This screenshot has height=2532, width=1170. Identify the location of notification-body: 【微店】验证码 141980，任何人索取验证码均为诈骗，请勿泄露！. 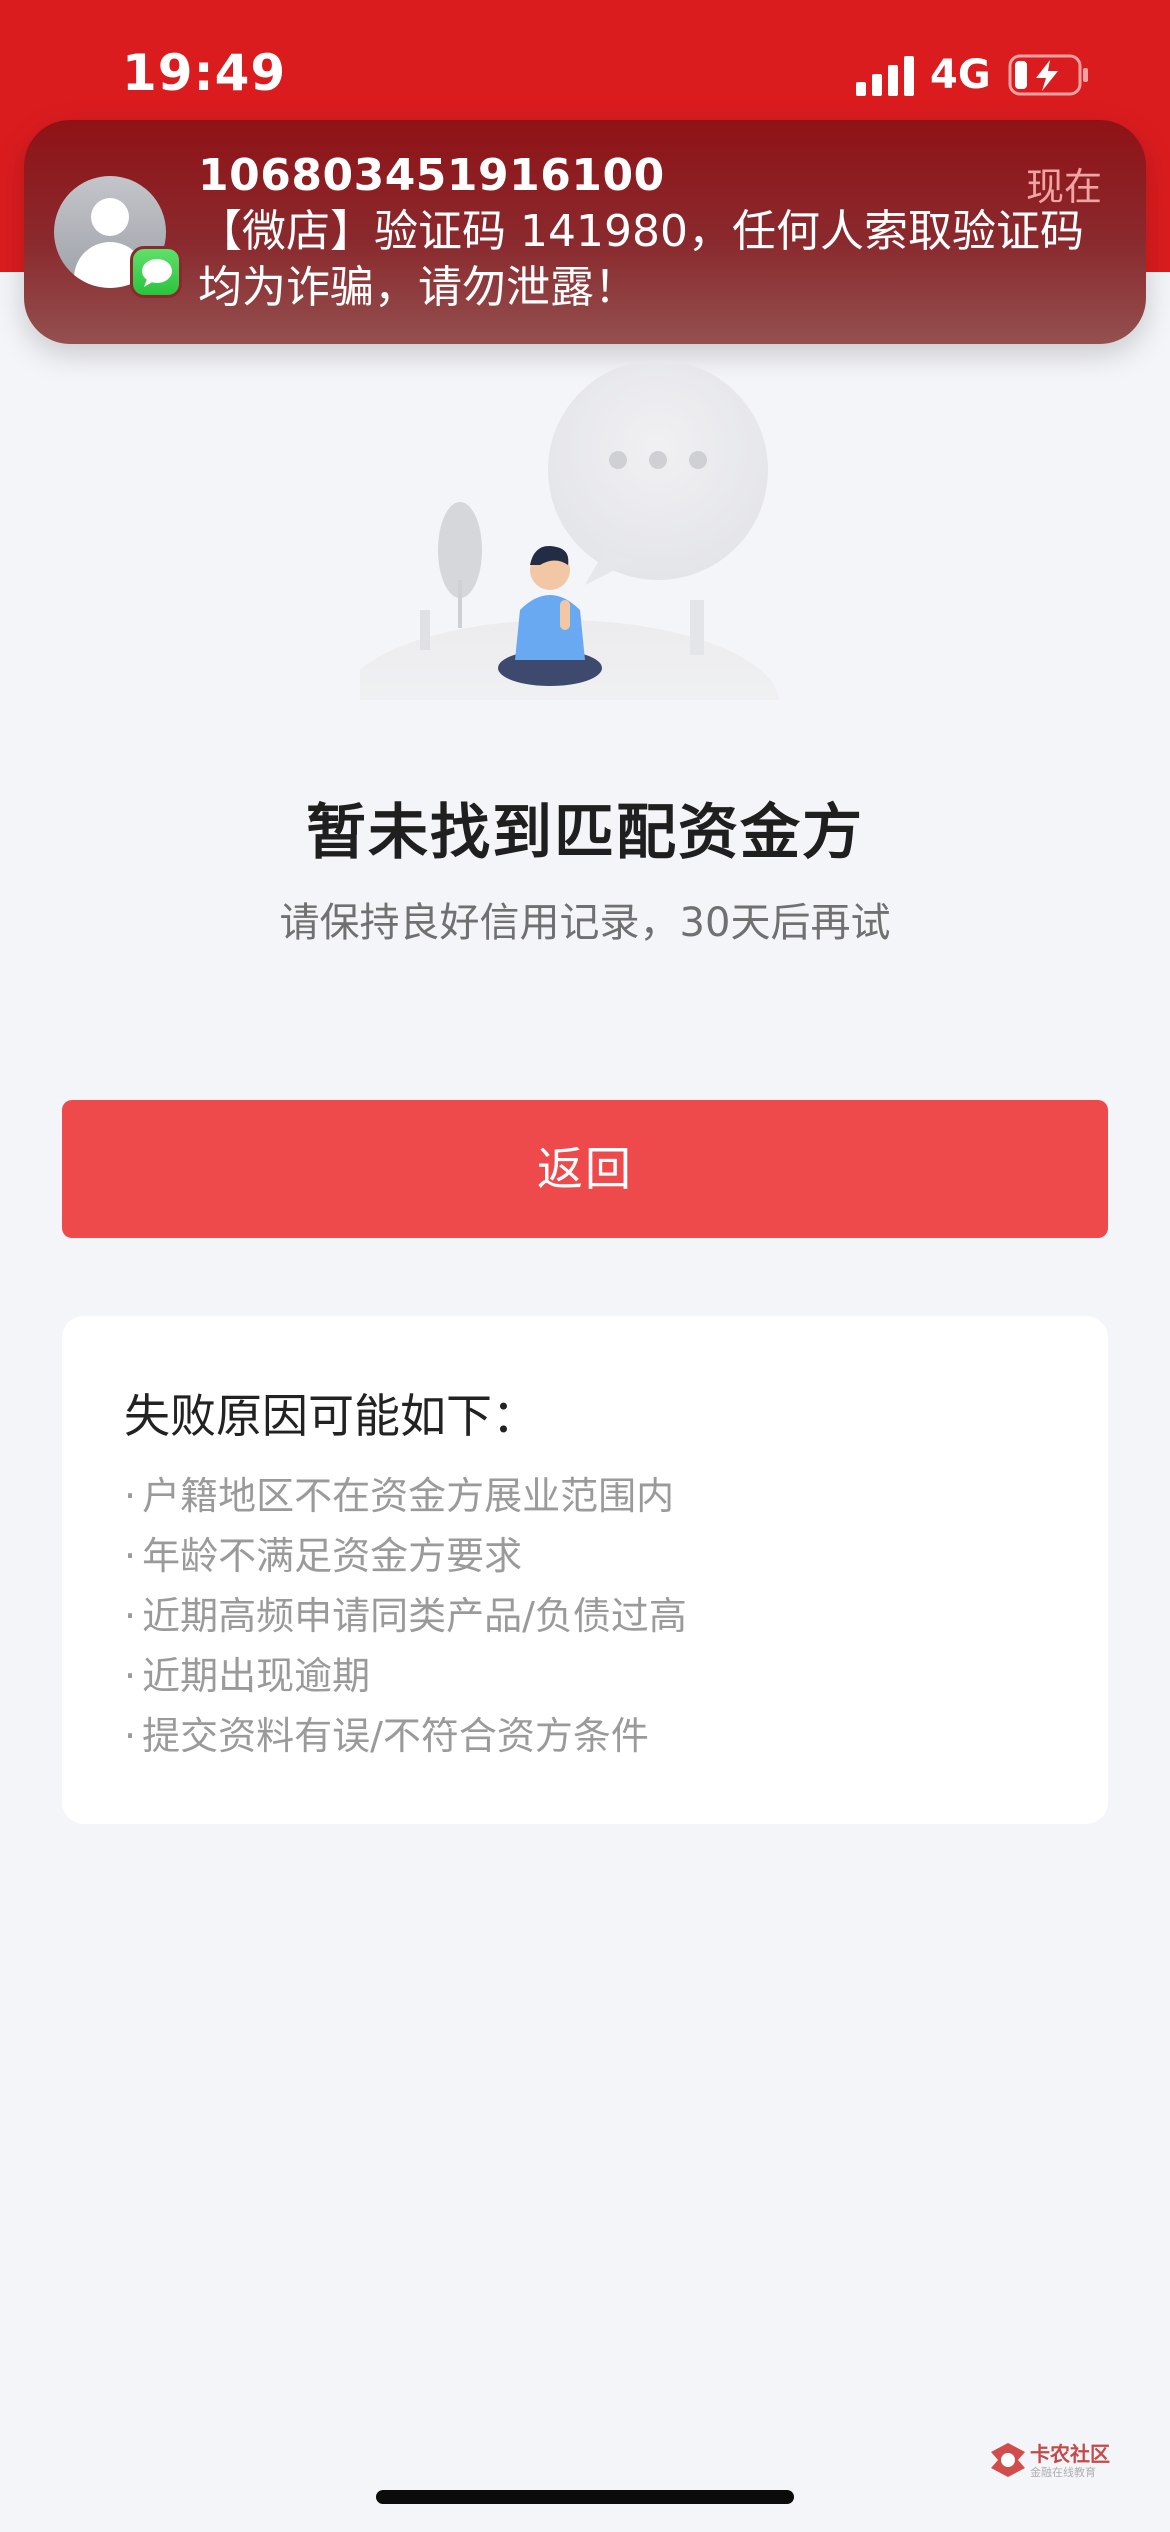
(641, 259).